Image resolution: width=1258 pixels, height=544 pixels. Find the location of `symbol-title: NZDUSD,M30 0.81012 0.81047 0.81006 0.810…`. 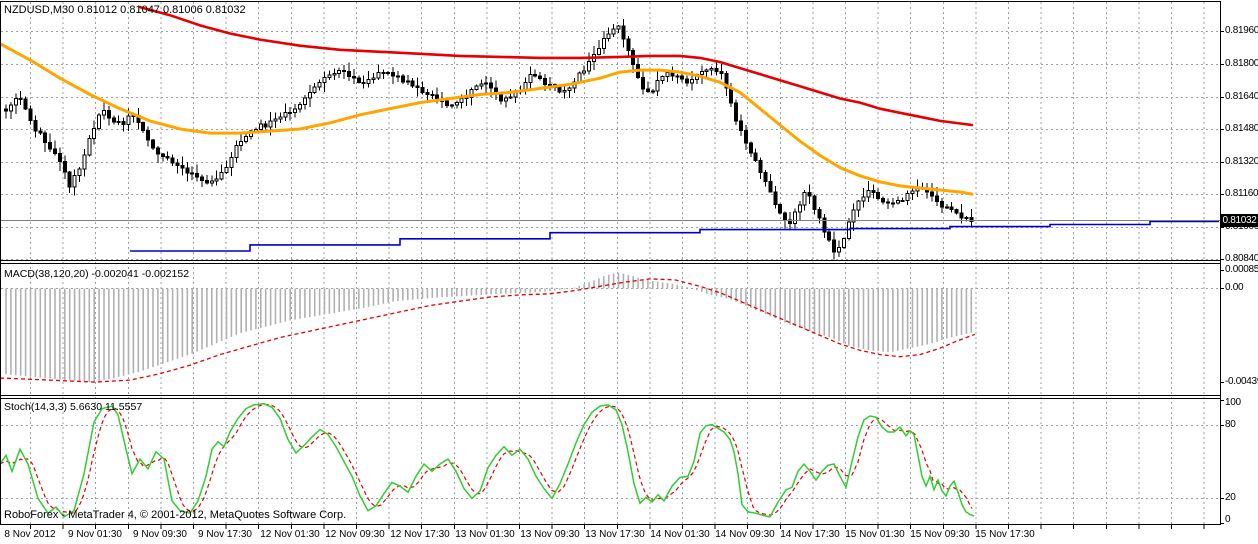

symbol-title: NZDUSD,M30 0.81012 0.81047 0.81006 0.810… is located at coordinates (125, 10).